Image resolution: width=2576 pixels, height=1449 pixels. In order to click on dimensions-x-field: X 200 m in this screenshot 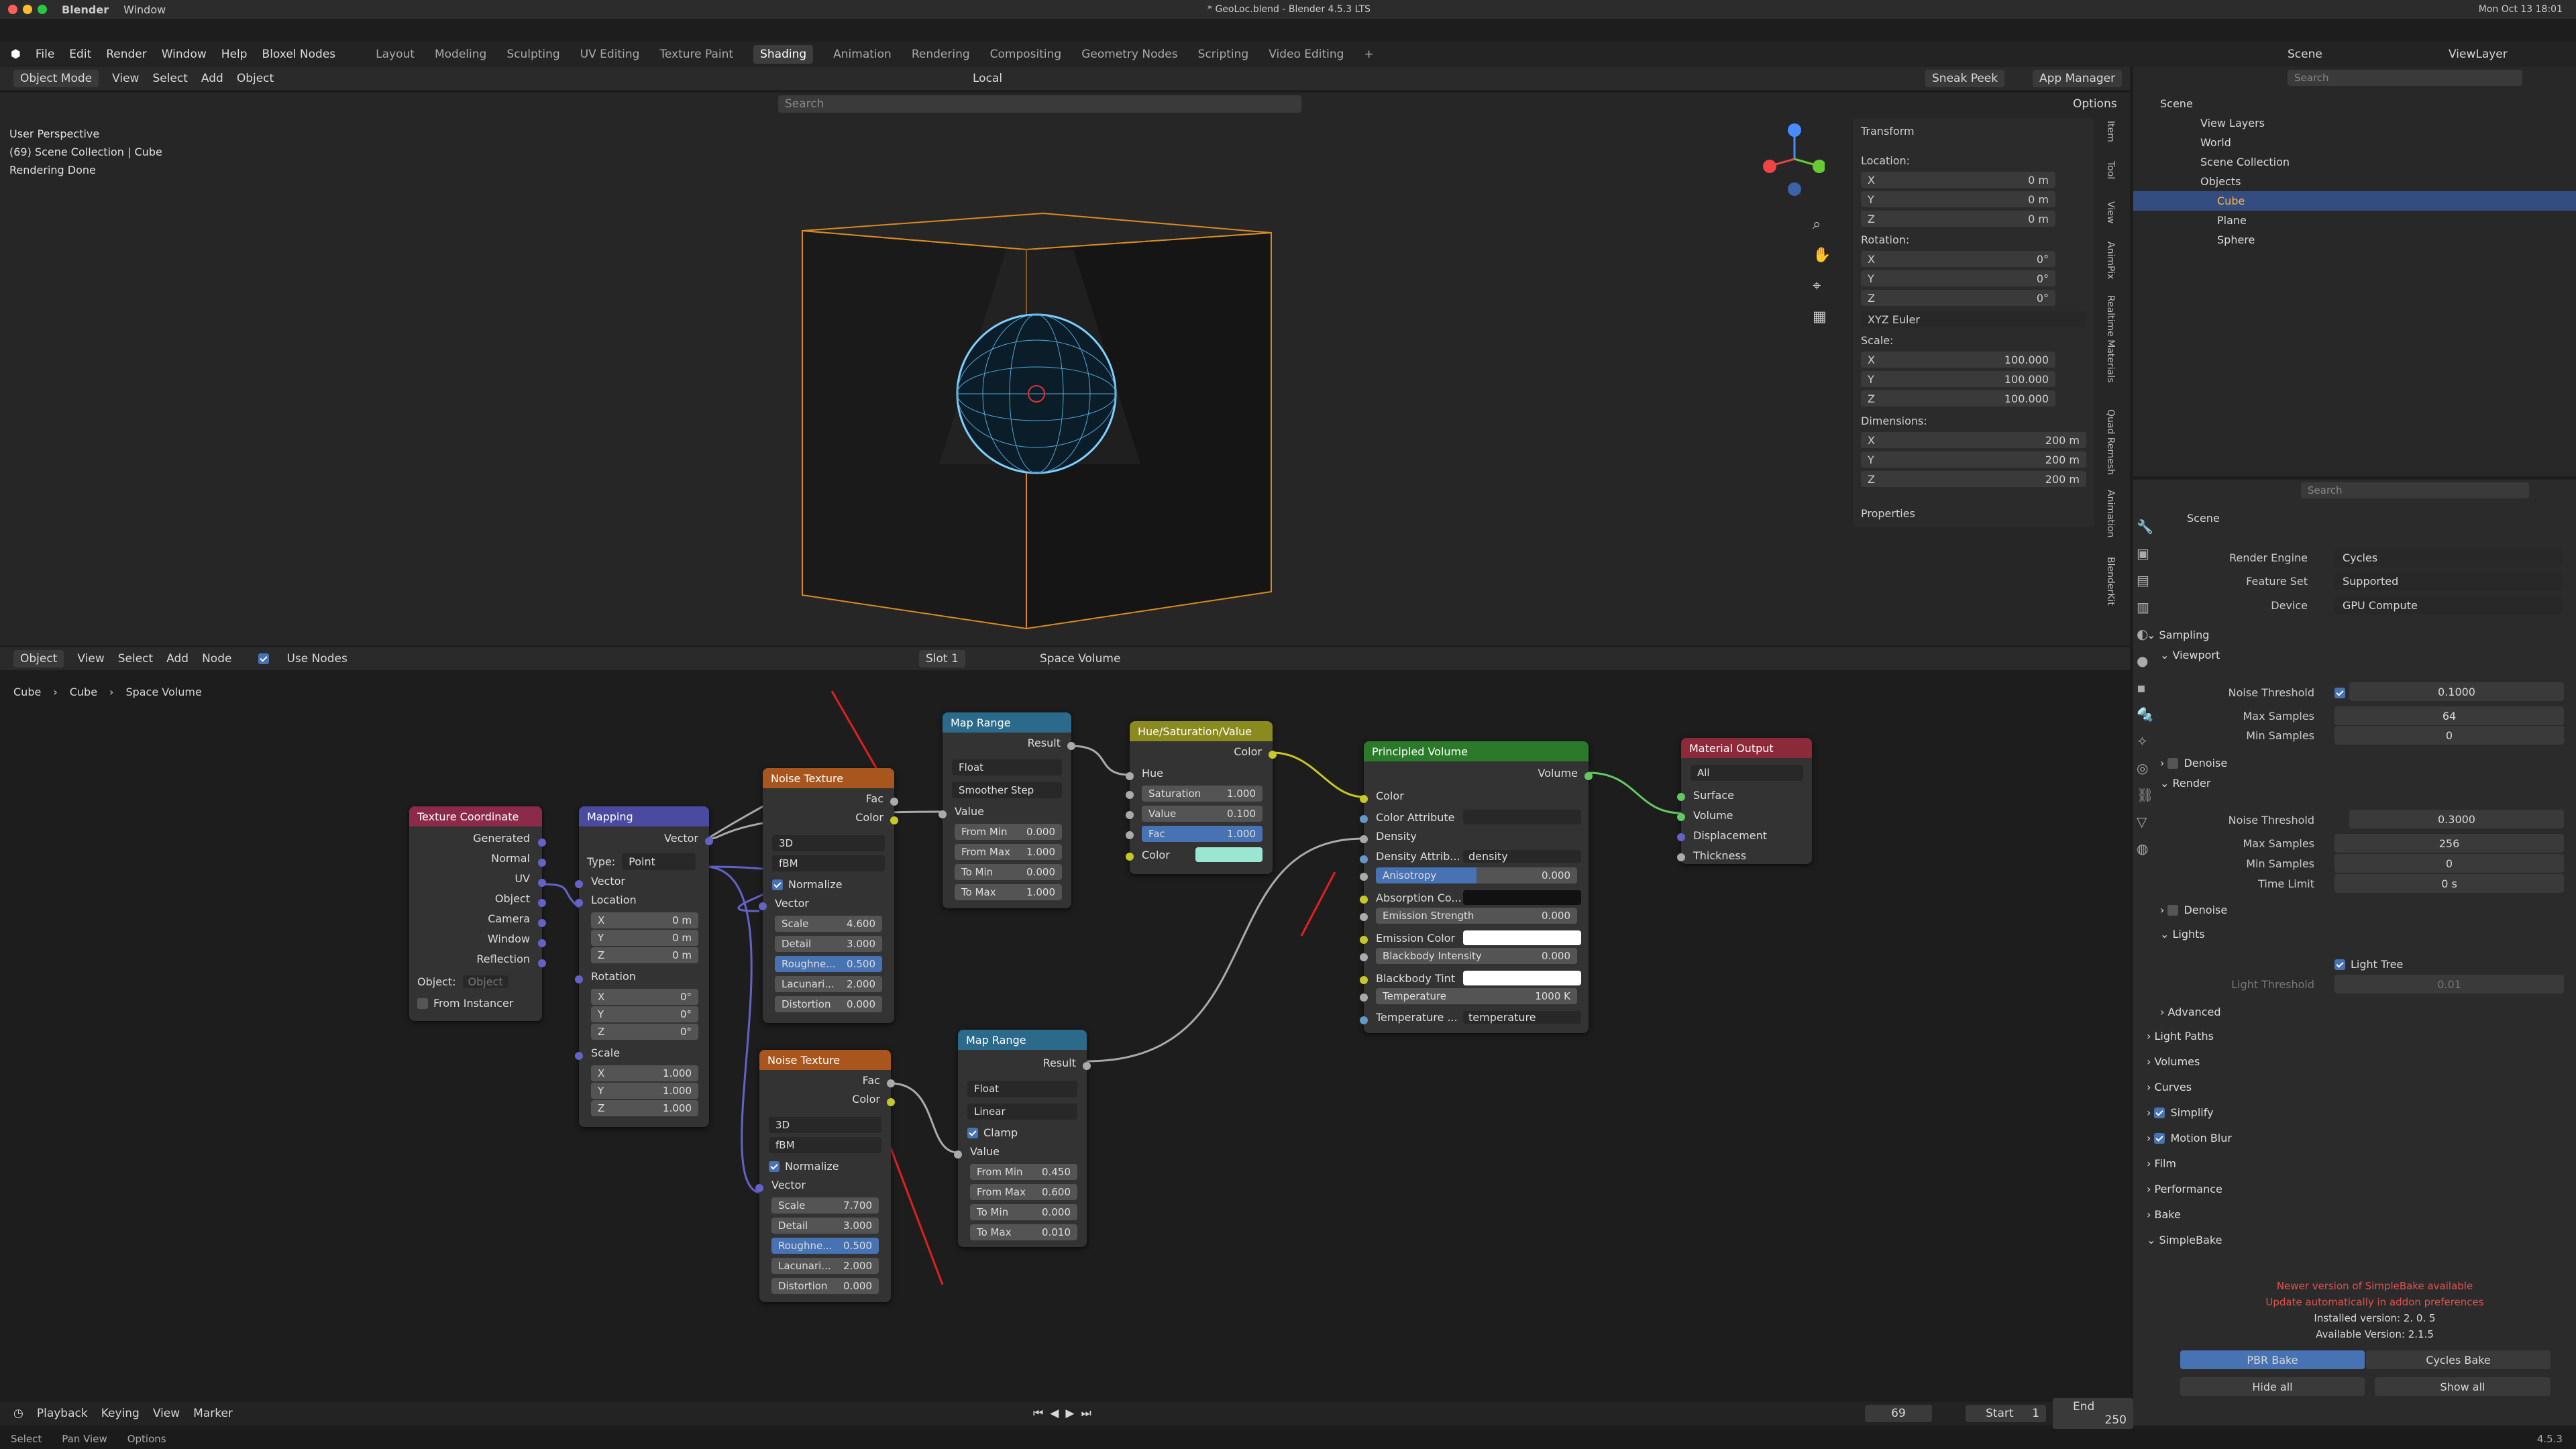, I will do `click(1973, 440)`.